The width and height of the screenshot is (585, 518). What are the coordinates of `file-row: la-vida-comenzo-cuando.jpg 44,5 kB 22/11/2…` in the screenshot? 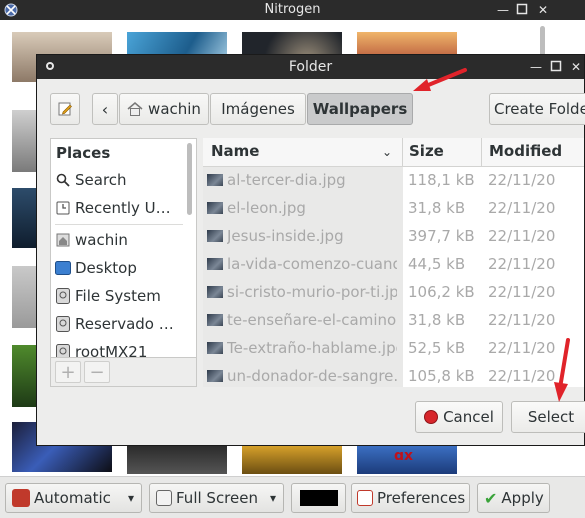 It's located at (393, 264).